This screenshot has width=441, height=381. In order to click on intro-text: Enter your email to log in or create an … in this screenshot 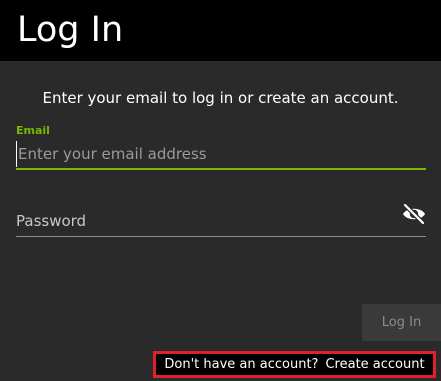, I will do `click(220, 98)`.